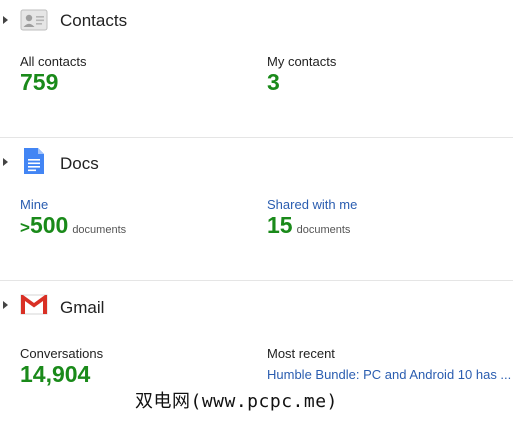 The width and height of the screenshot is (513, 423). I want to click on shared-with-me-label: Shared with me, so click(312, 204).